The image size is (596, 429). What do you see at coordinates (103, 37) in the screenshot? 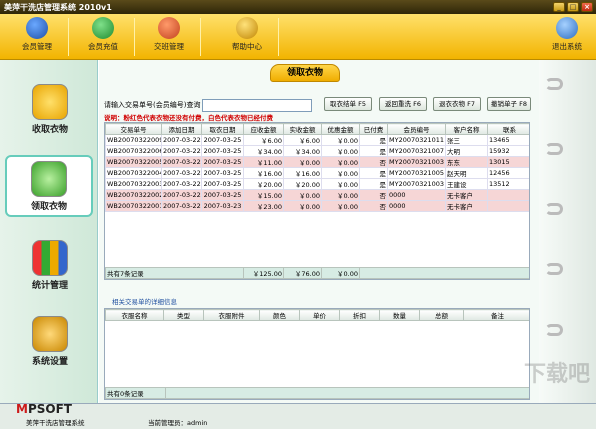
I see `toolbar-recharge-button: 会员充值` at bounding box center [103, 37].